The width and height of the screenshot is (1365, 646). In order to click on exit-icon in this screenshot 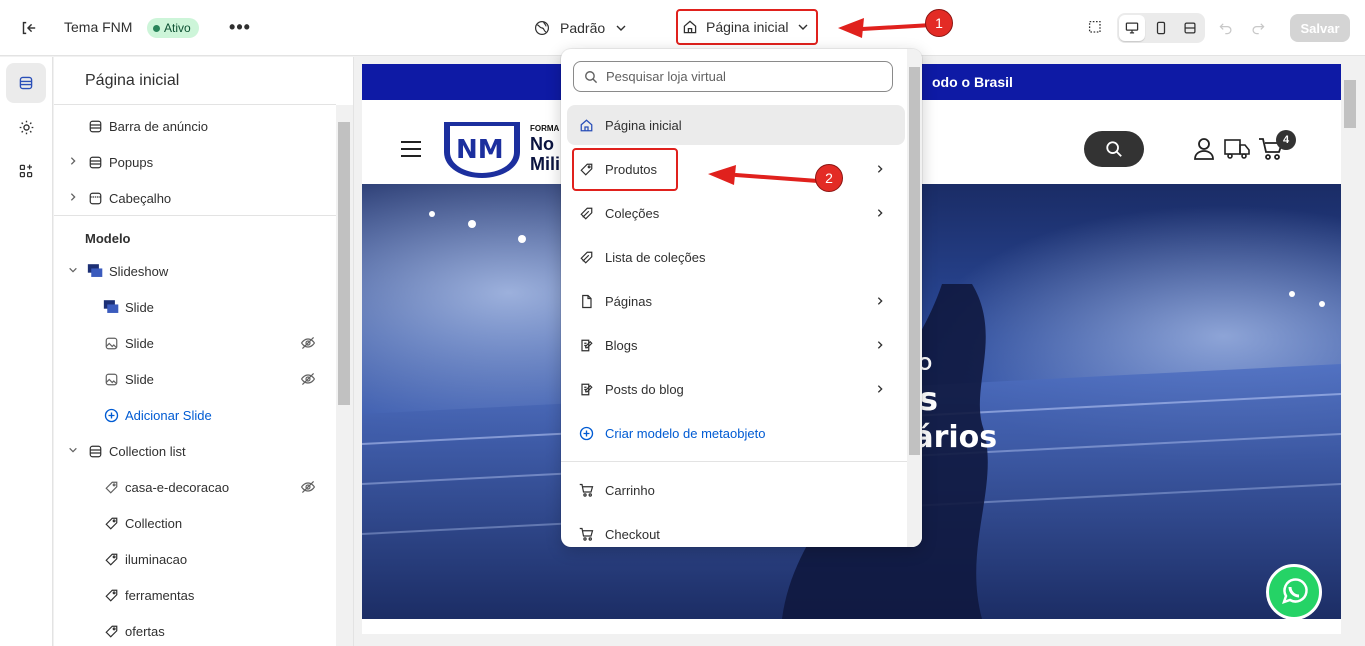, I will do `click(28, 28)`.